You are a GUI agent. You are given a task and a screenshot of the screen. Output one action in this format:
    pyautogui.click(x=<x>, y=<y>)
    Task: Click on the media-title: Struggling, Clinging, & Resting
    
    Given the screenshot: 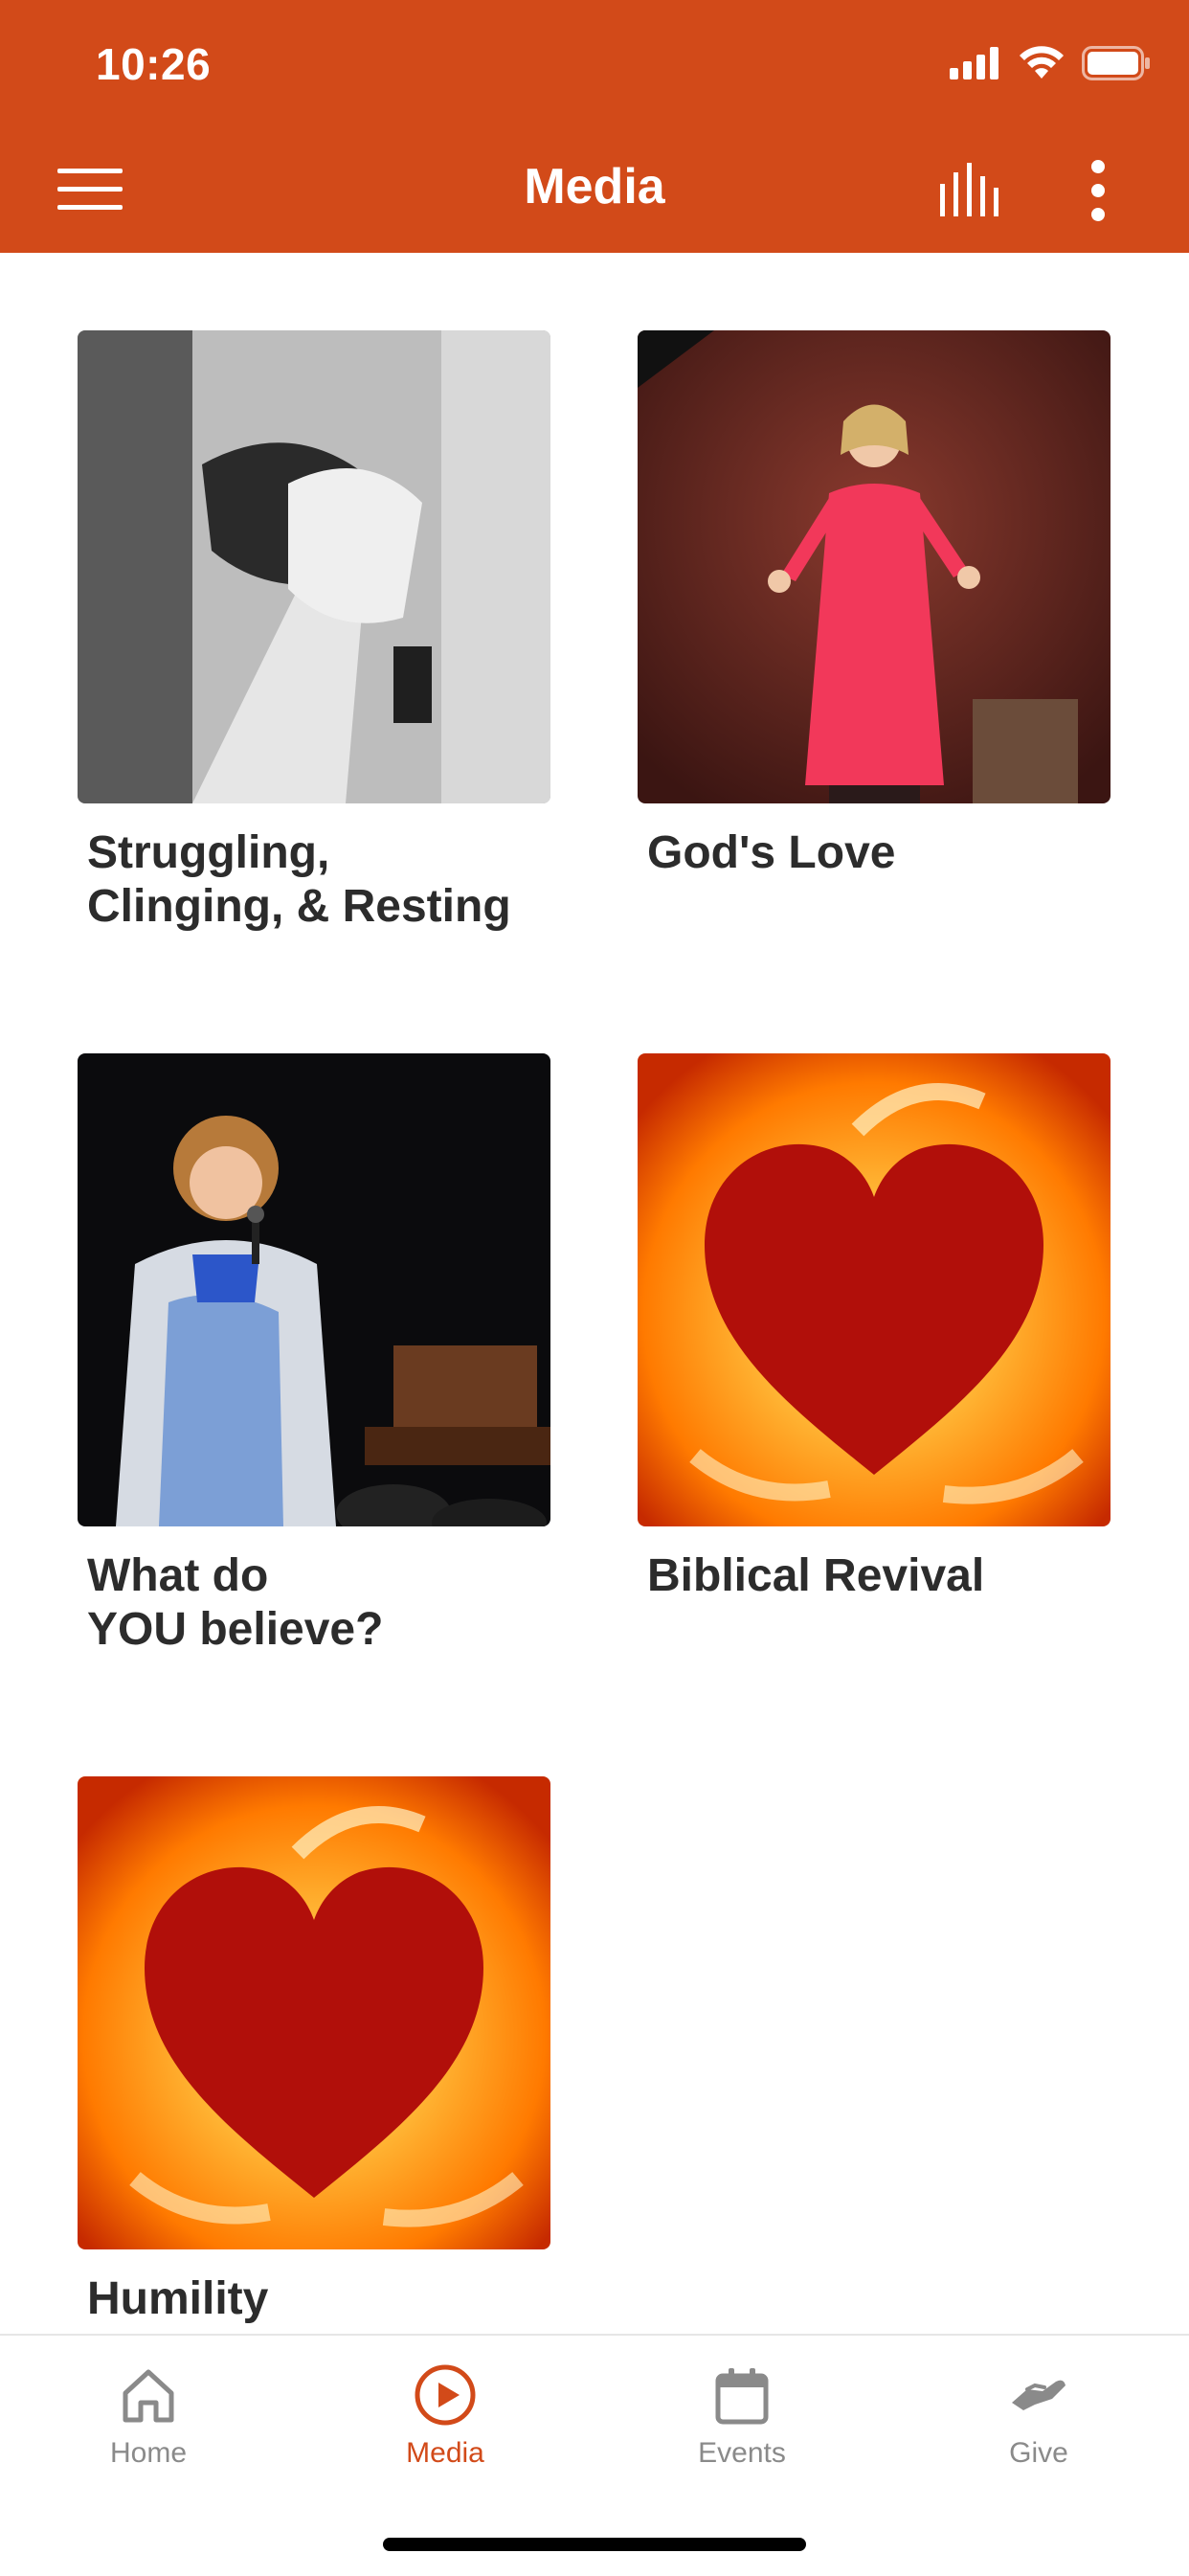 What is the action you would take?
    pyautogui.click(x=299, y=879)
    